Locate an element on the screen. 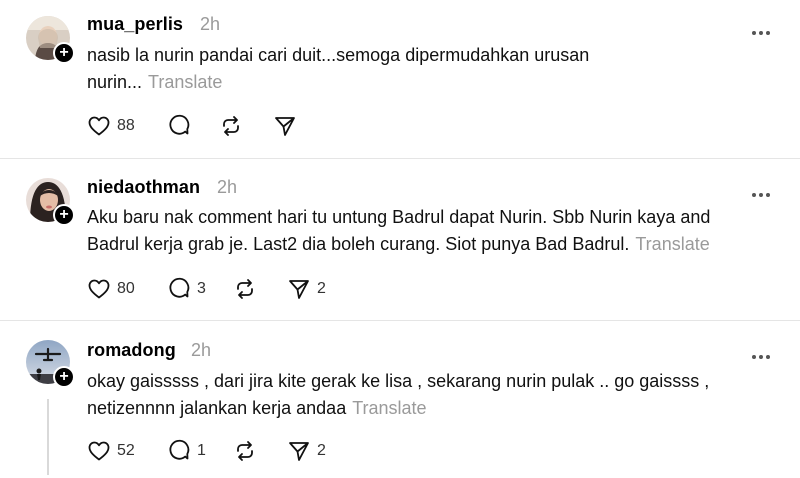 This screenshot has width=800, height=478. share-button is located at coordinates (285, 126).